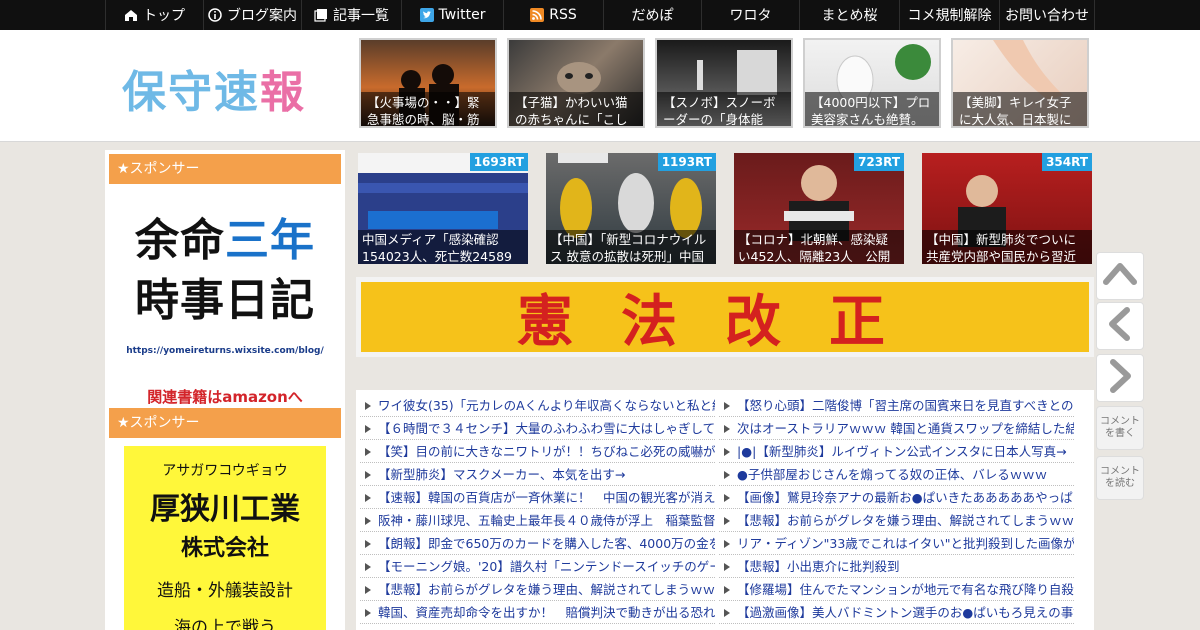 The image size is (1200, 630). I want to click on ad-desc: 造船・外艤装設計, so click(225, 591).